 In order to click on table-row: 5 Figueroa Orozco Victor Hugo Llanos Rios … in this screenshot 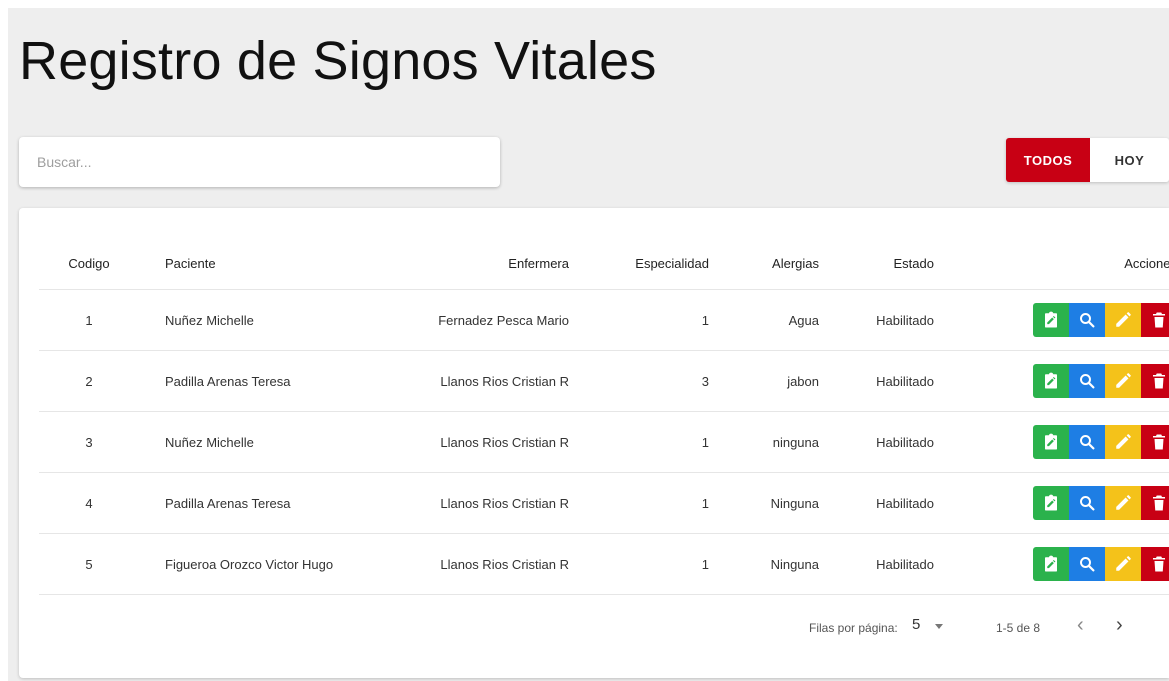, I will do `click(604, 564)`.